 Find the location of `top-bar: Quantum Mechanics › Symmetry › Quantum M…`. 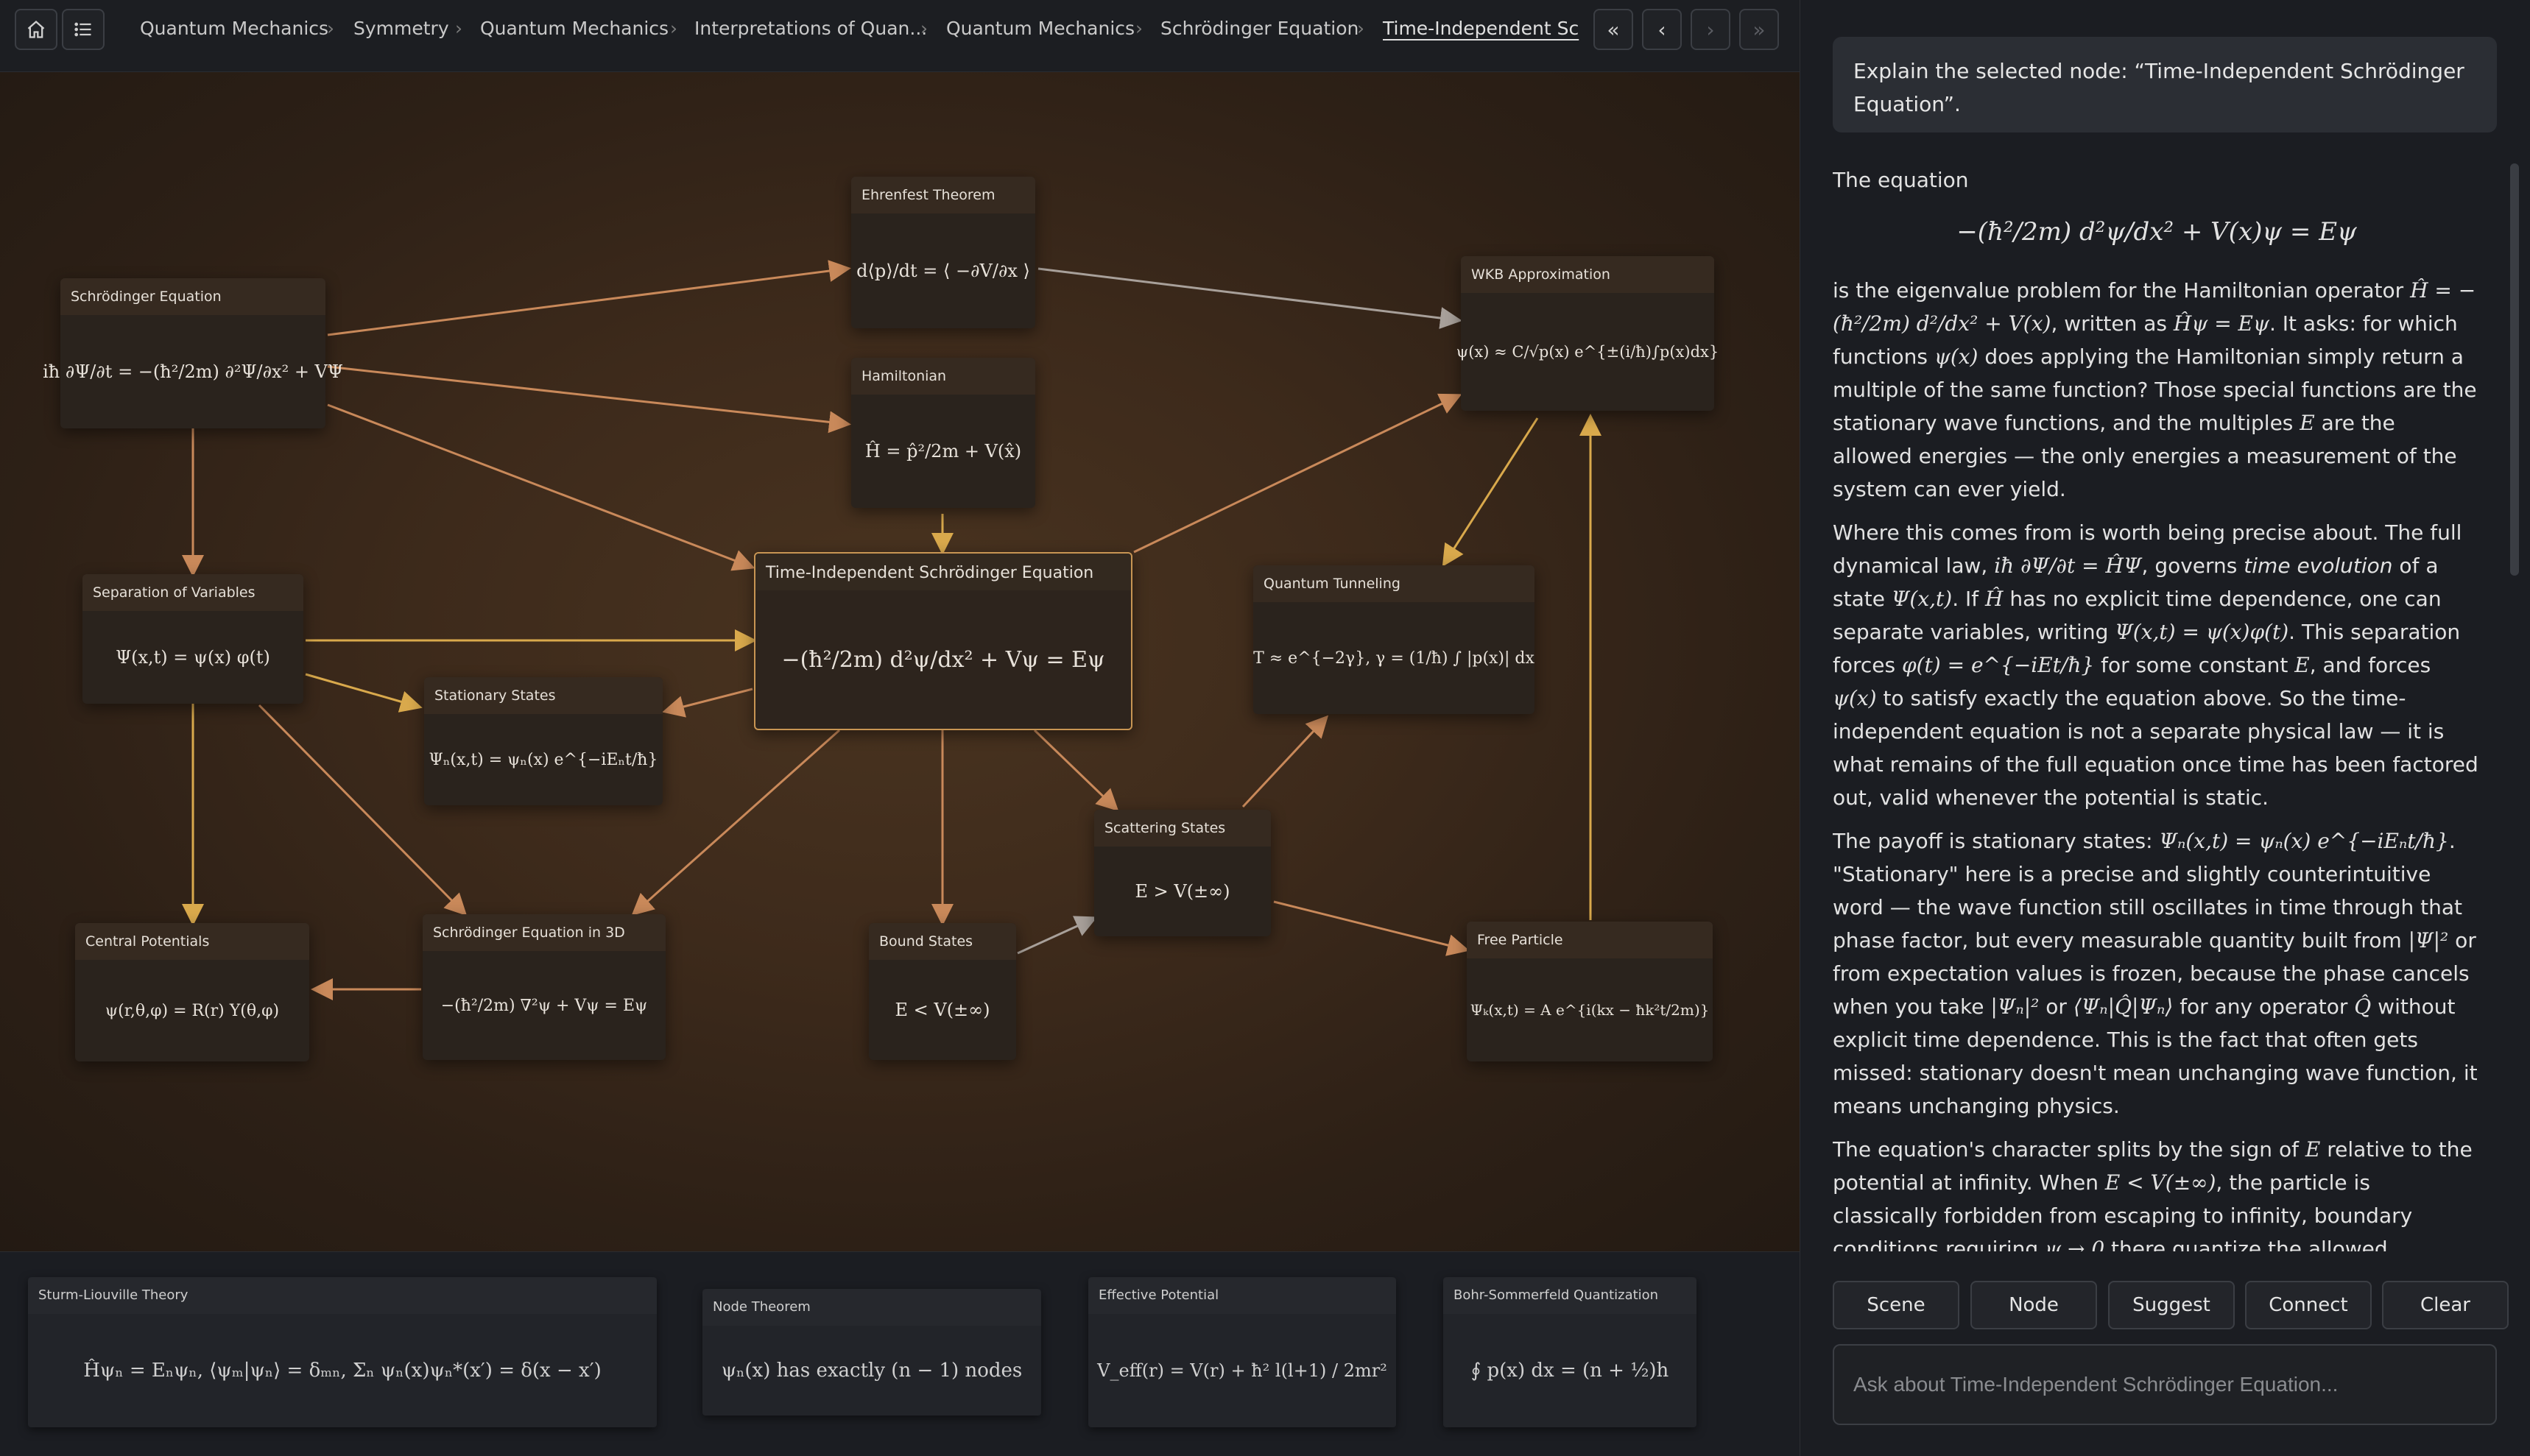

top-bar: Quantum Mechanics › Symmetry › Quantum M… is located at coordinates (900, 36).